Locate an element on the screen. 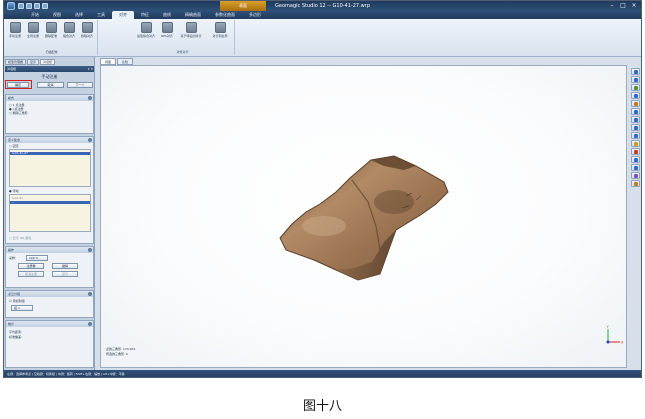  color-icon is located at coordinates (636, 152).